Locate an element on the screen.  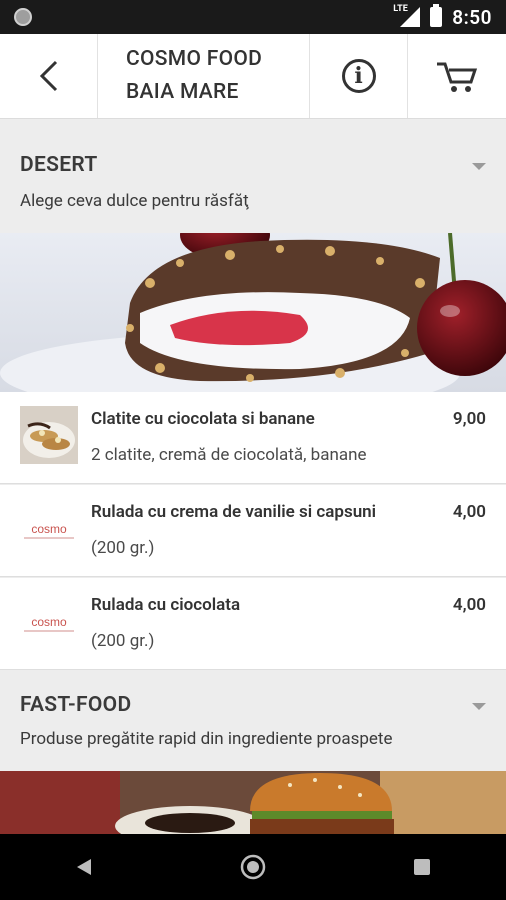
back-button is located at coordinates (49, 76).